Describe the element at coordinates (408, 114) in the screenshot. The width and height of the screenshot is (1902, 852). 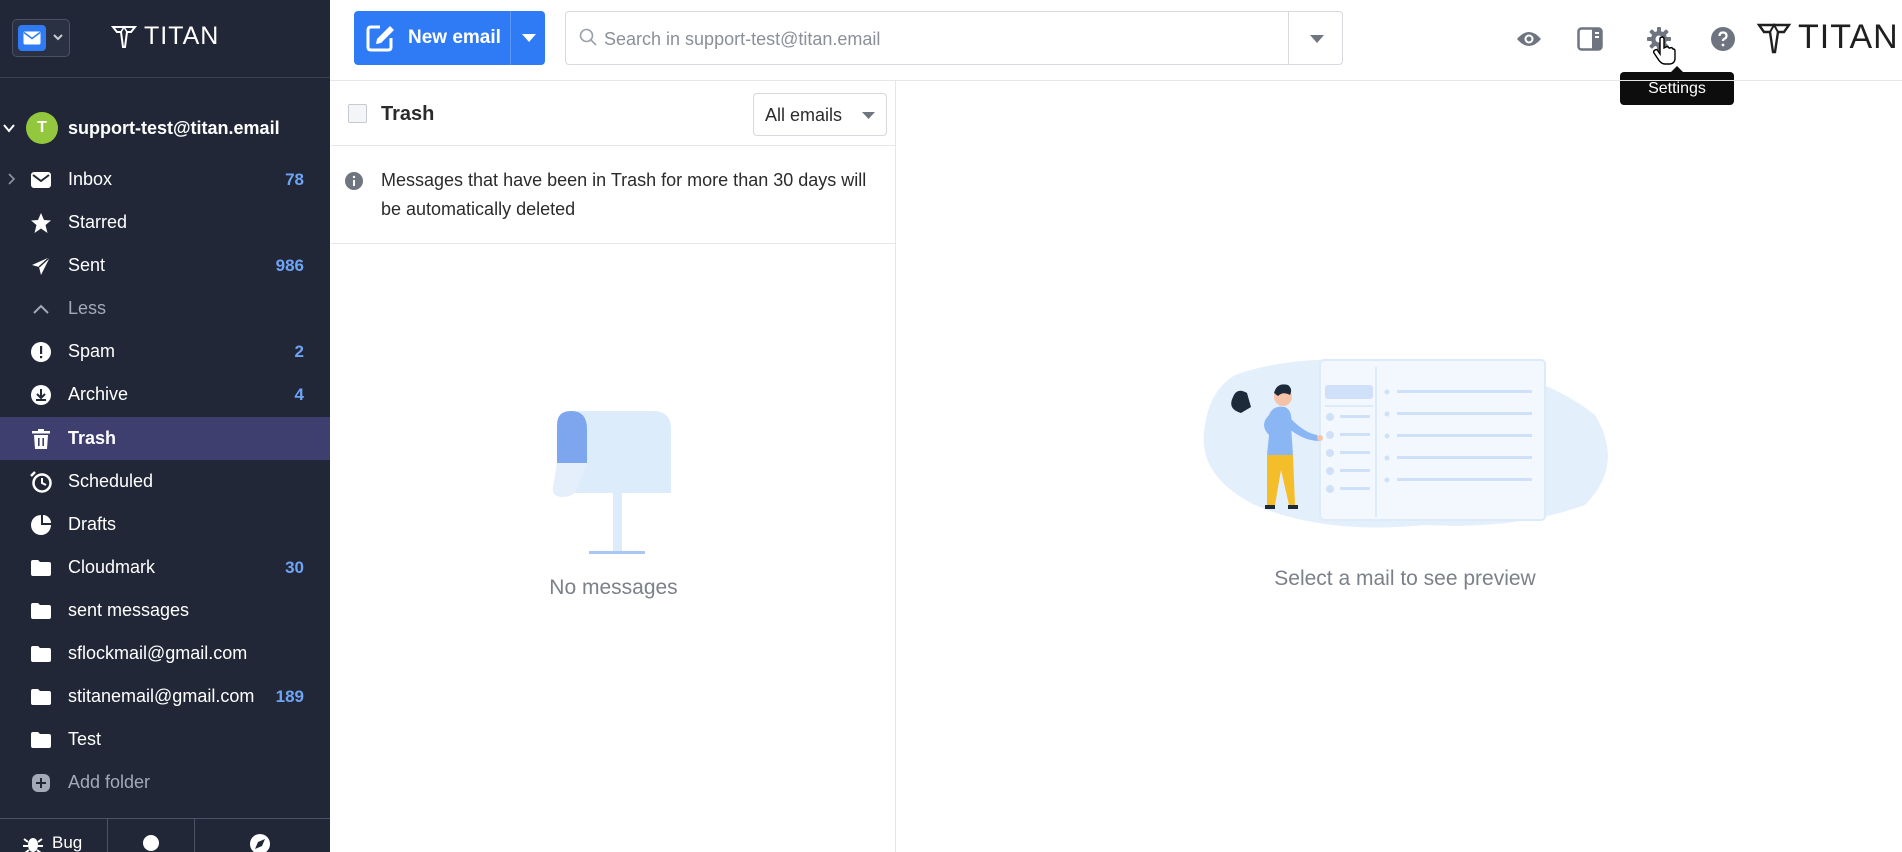
I see `folder-title: Trash` at that location.